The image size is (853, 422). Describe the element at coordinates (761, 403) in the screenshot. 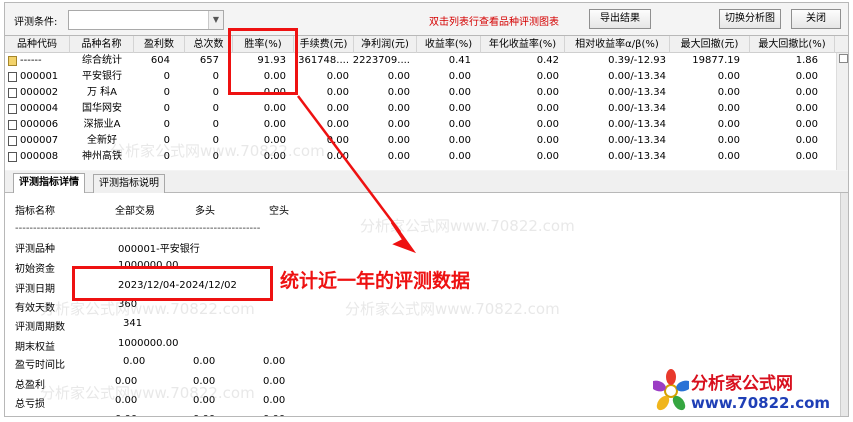

I see `logo-url: www.70822.com` at that location.